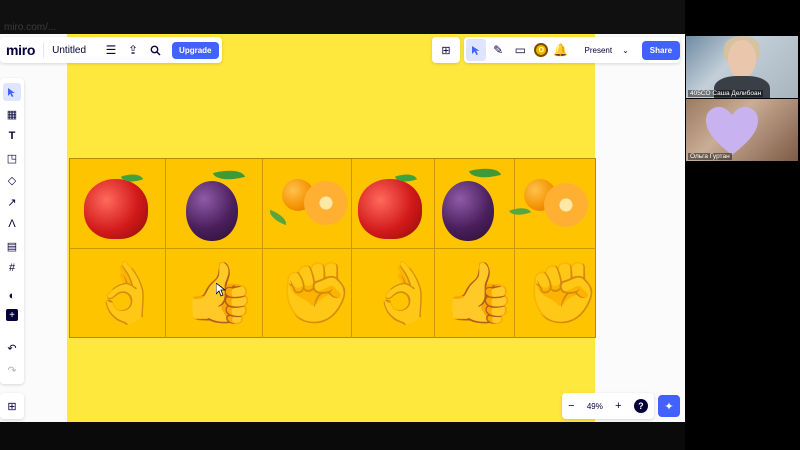 The image size is (800, 450). I want to click on participant-name: Ольга Гуртан, so click(710, 156).